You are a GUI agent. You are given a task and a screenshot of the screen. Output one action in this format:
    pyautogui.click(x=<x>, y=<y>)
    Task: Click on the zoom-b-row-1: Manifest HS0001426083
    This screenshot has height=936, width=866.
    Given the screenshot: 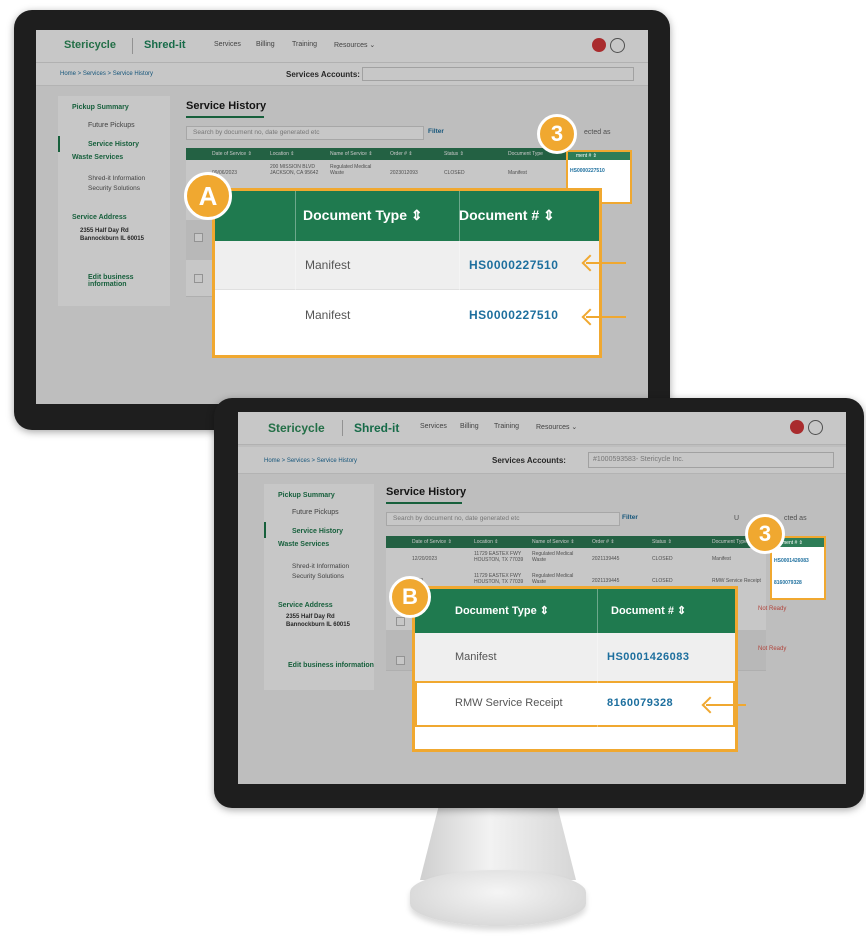 What is the action you would take?
    pyautogui.click(x=575, y=657)
    